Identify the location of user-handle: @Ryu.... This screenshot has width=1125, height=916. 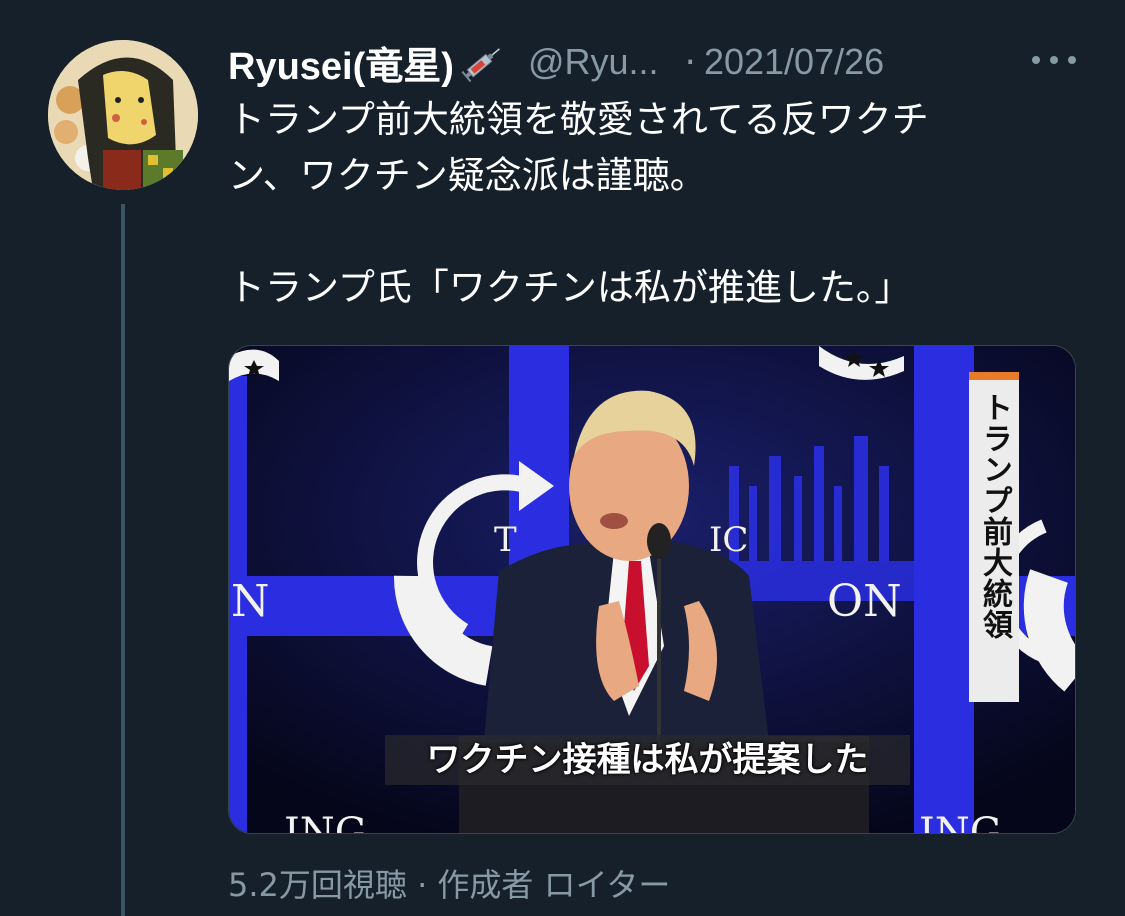
(593, 62).